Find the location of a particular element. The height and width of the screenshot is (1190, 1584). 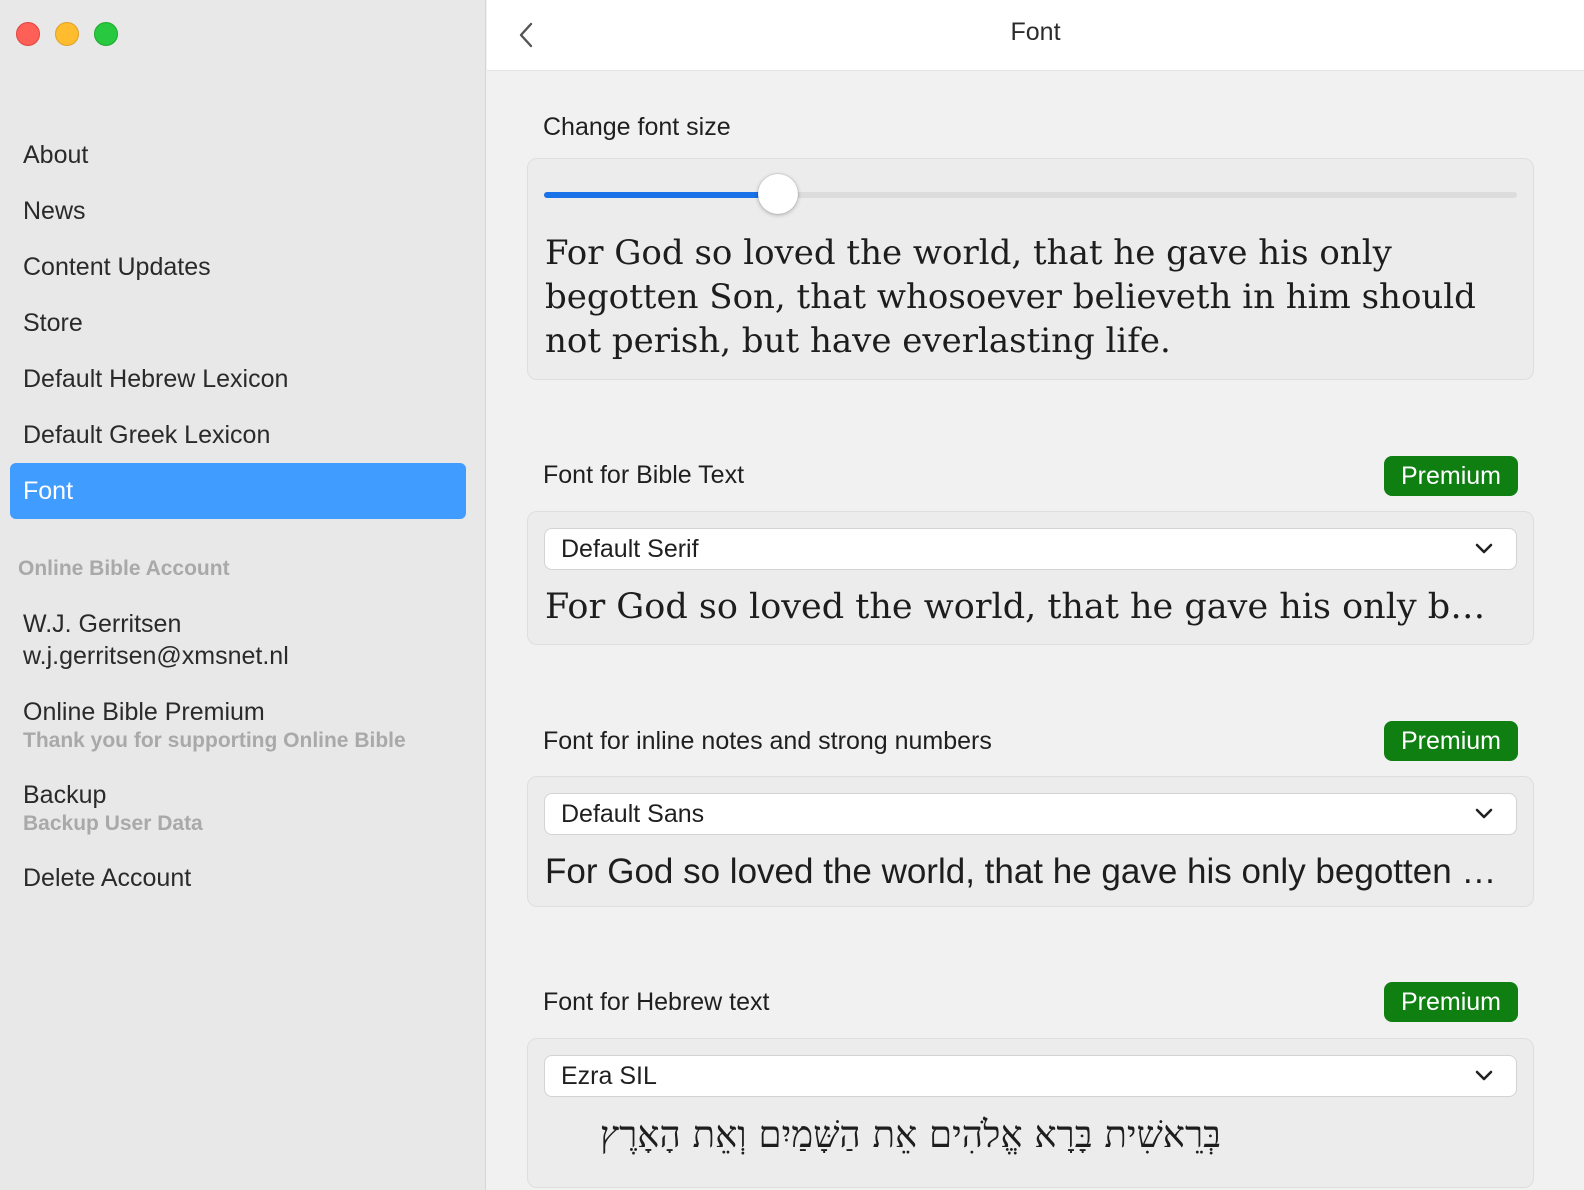

account-info: W.J. Gerritsen w.j.gerritsen@xmsnet.nl is located at coordinates (156, 640).